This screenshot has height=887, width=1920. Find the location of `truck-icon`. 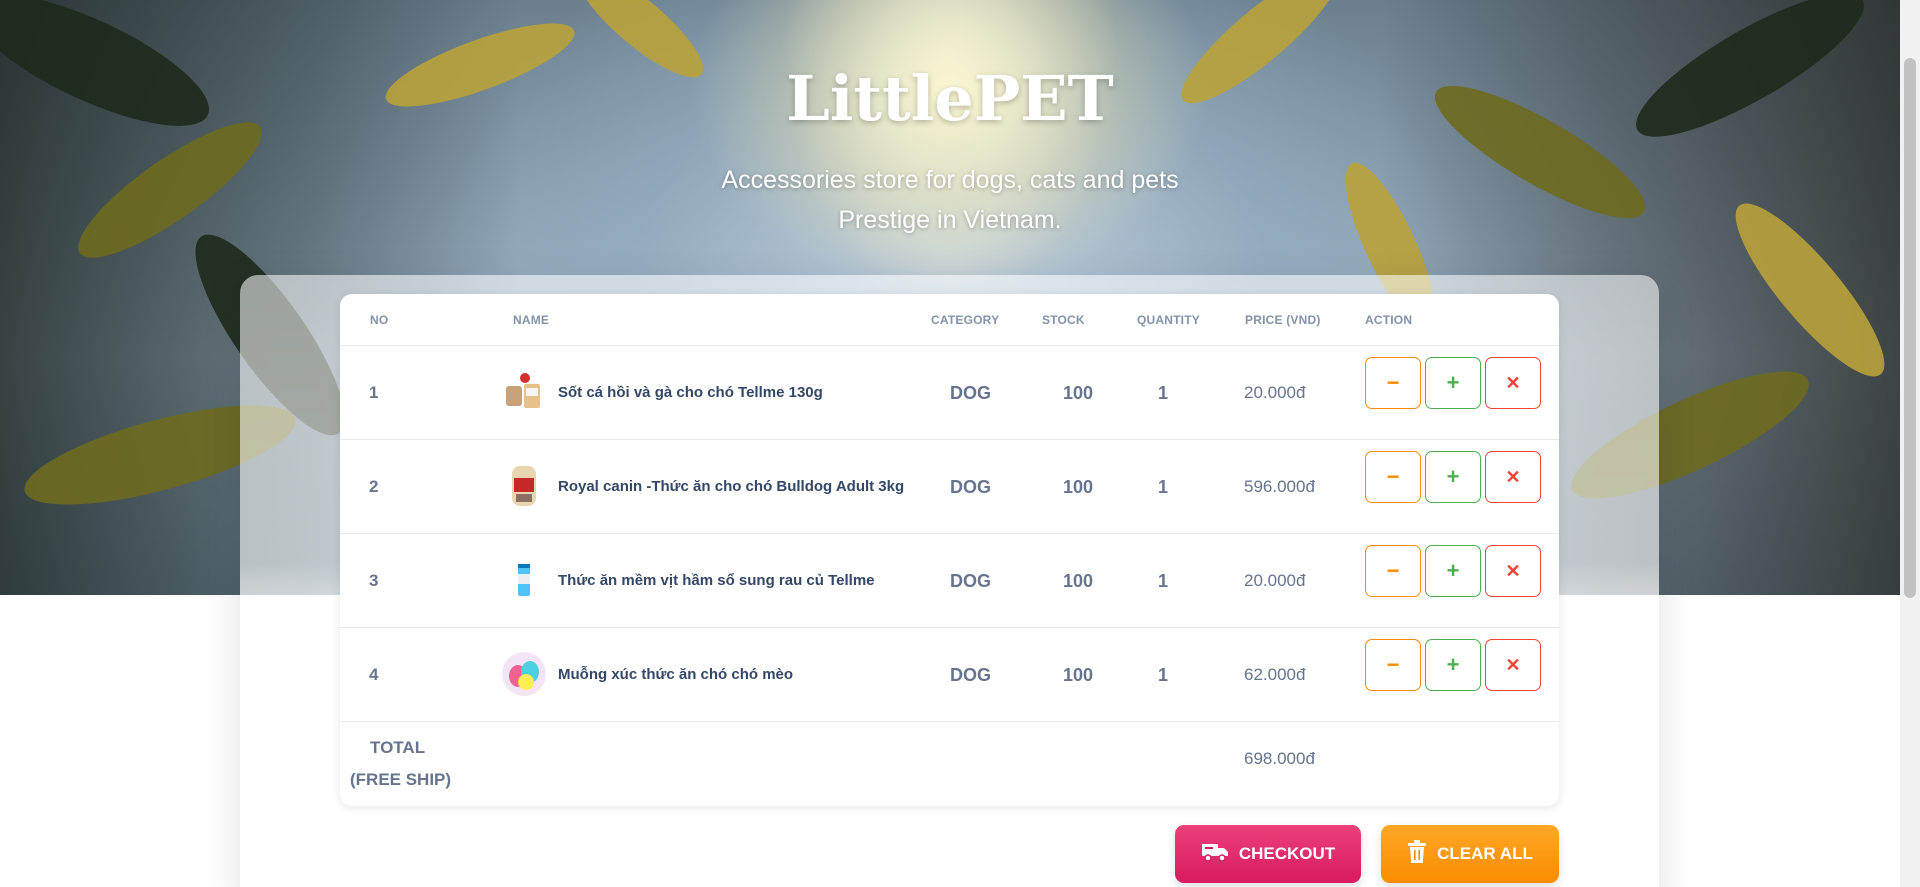

truck-icon is located at coordinates (1215, 854).